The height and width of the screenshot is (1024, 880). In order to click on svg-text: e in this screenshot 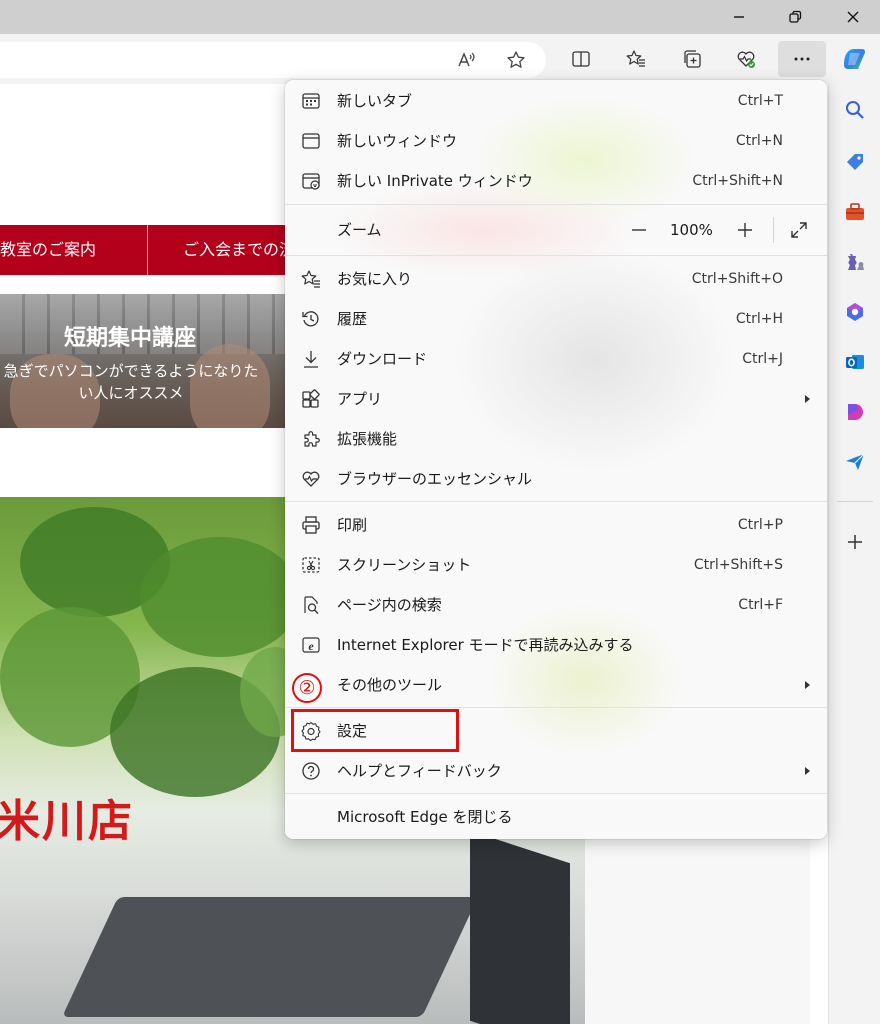, I will do `click(311, 646)`.